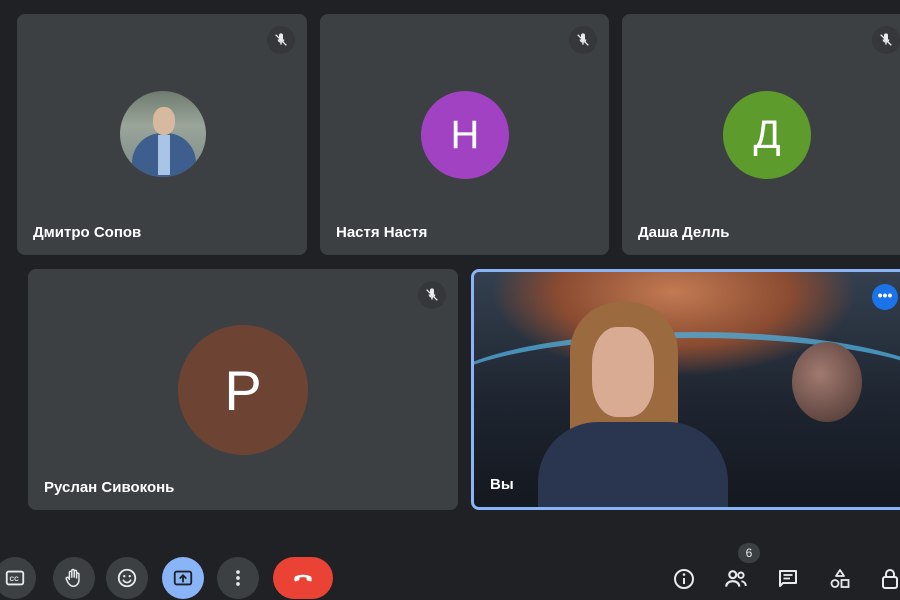 This screenshot has height=600, width=900. Describe the element at coordinates (87, 232) in the screenshot. I see `participant-name: Дмитро Сопов` at that location.